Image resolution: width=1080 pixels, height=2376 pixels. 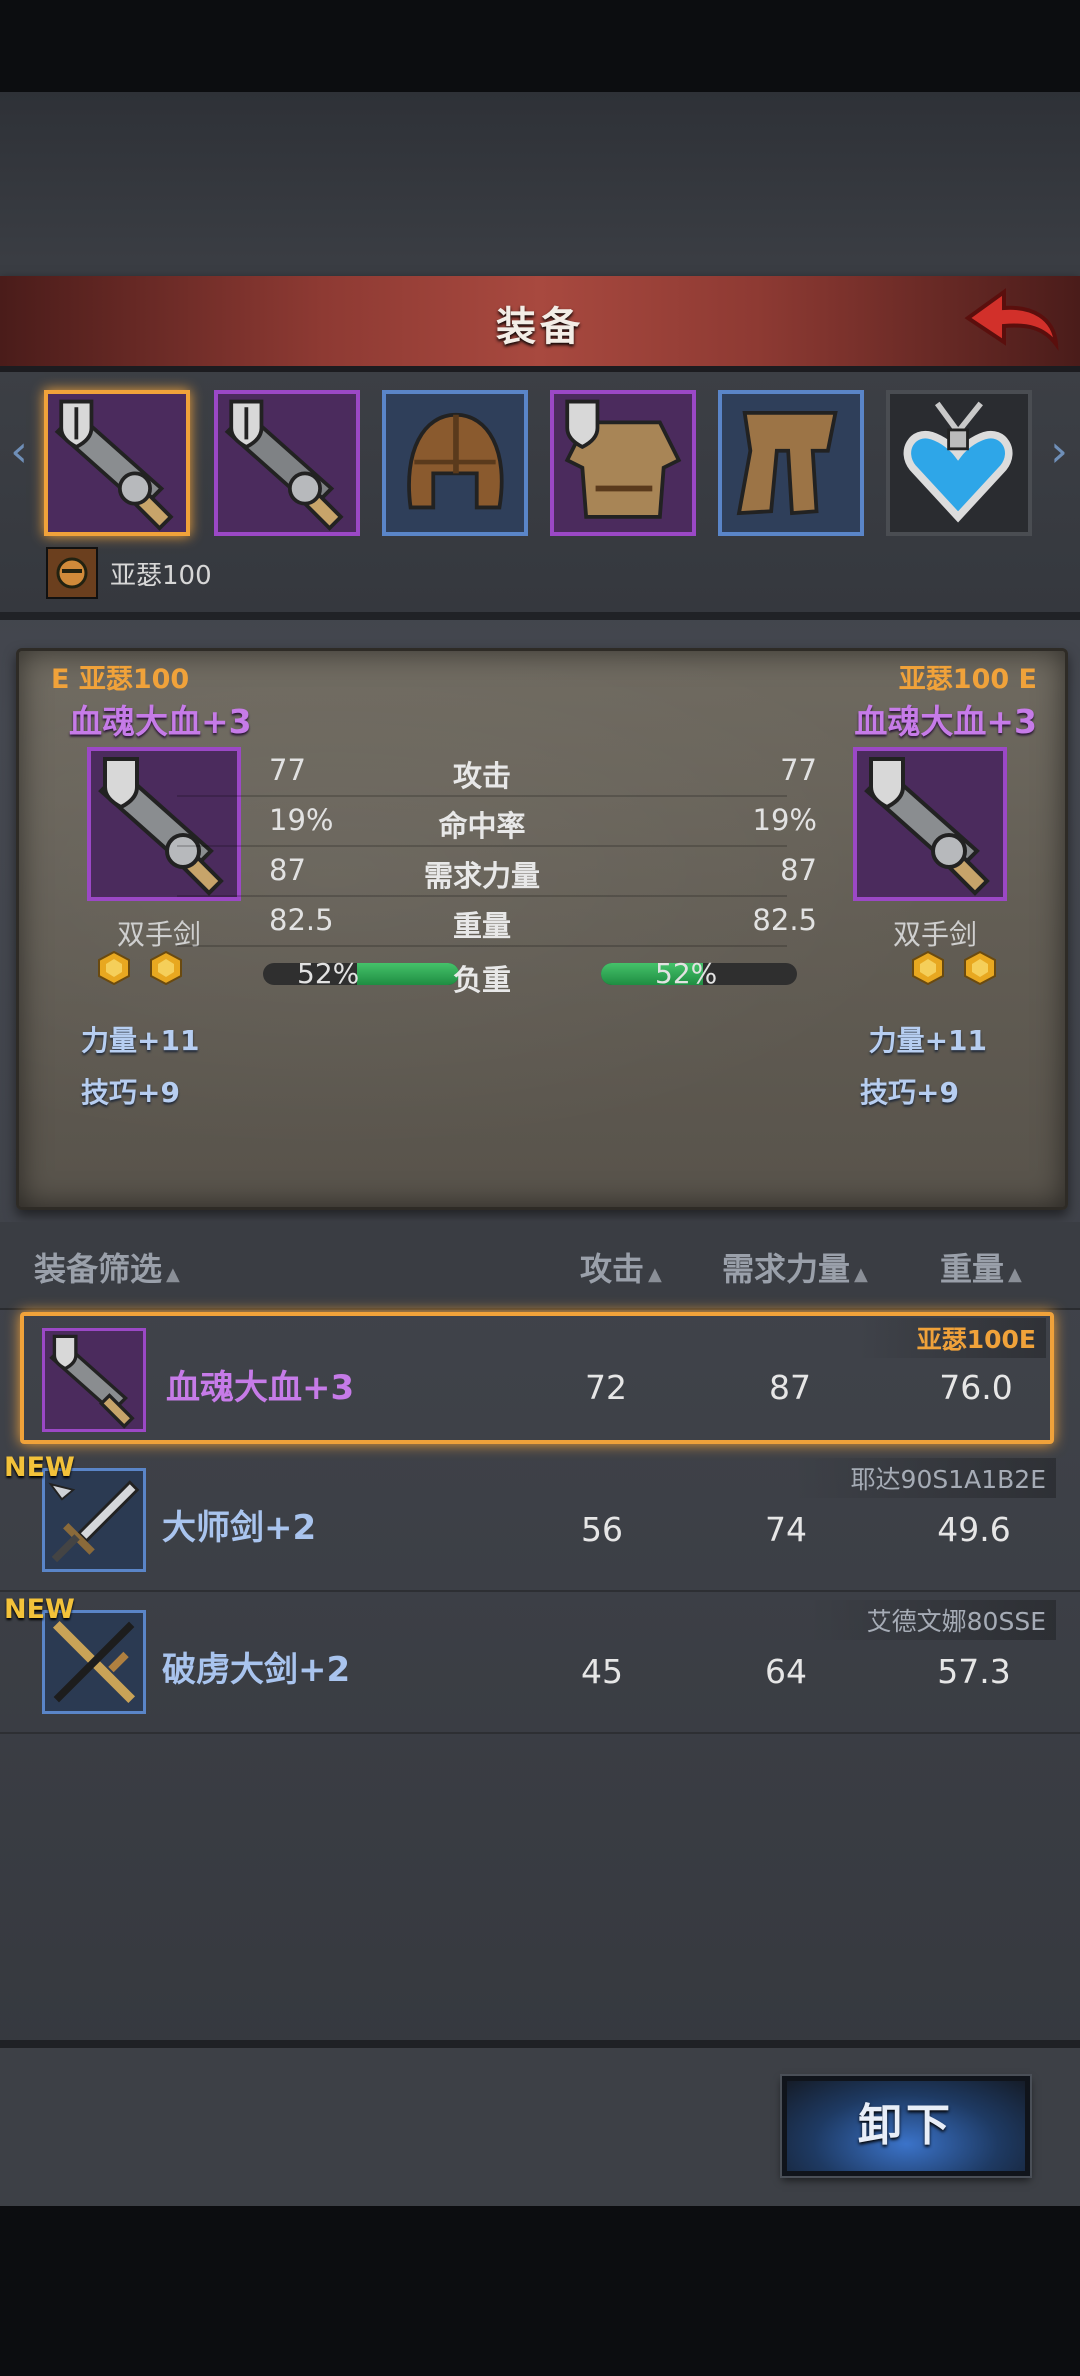 I want to click on left-owner-tag: E 亚瑟100, so click(x=120, y=679).